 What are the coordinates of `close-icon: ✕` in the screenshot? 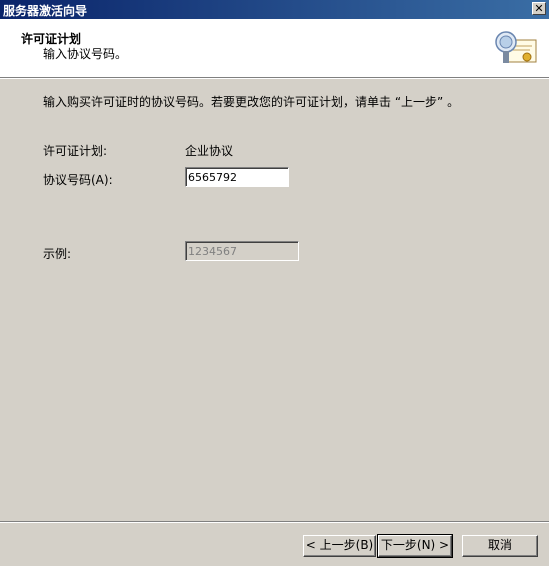 It's located at (539, 8).